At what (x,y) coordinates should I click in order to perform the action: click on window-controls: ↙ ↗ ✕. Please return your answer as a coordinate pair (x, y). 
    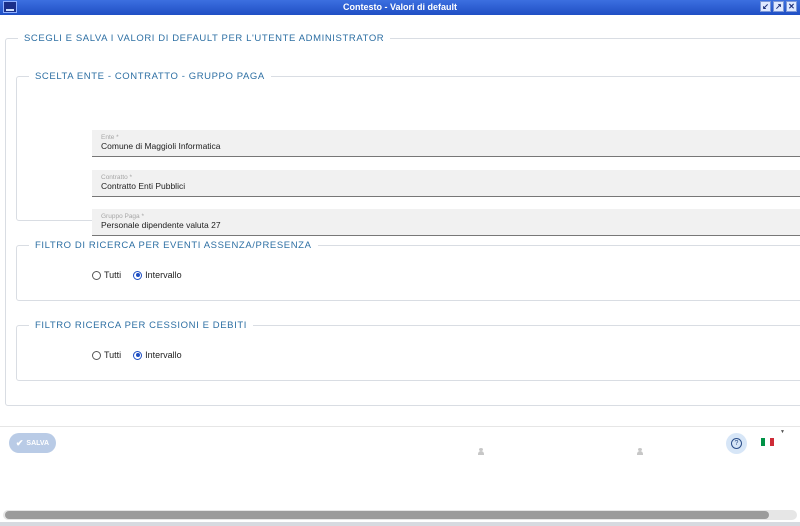
    Looking at the image, I should click on (778, 6).